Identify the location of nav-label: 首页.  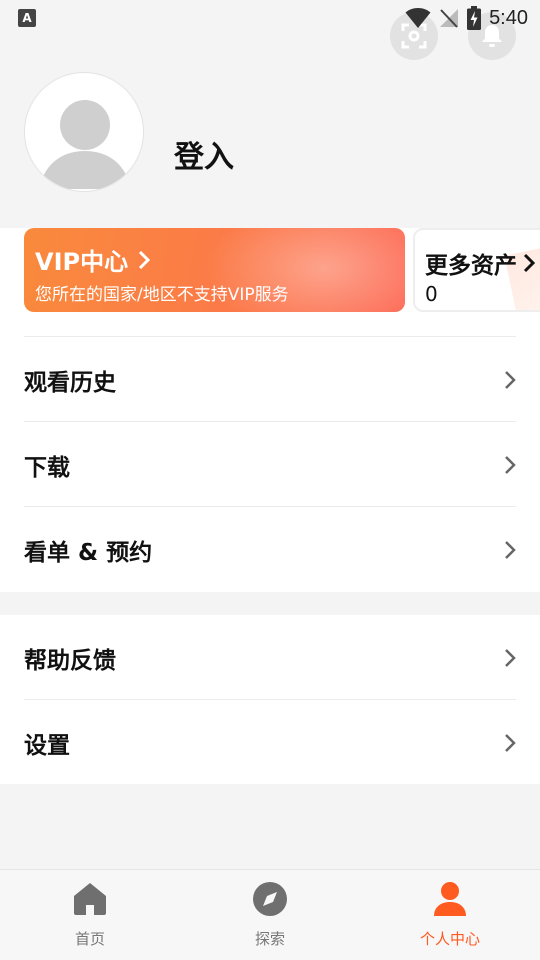
(89, 939).